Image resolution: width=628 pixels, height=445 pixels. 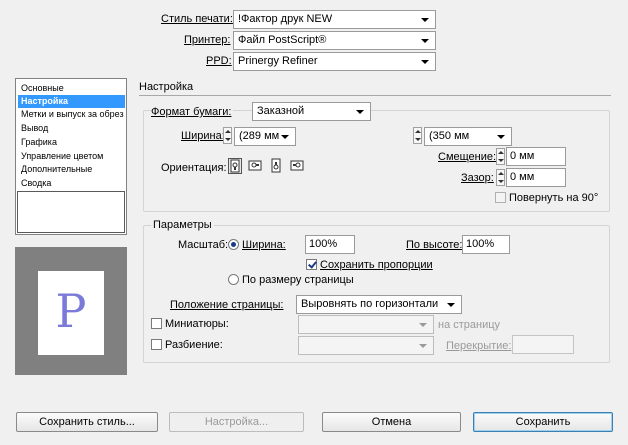 What do you see at coordinates (207, 40) in the screenshot?
I see `printer-label: Принтер:` at bounding box center [207, 40].